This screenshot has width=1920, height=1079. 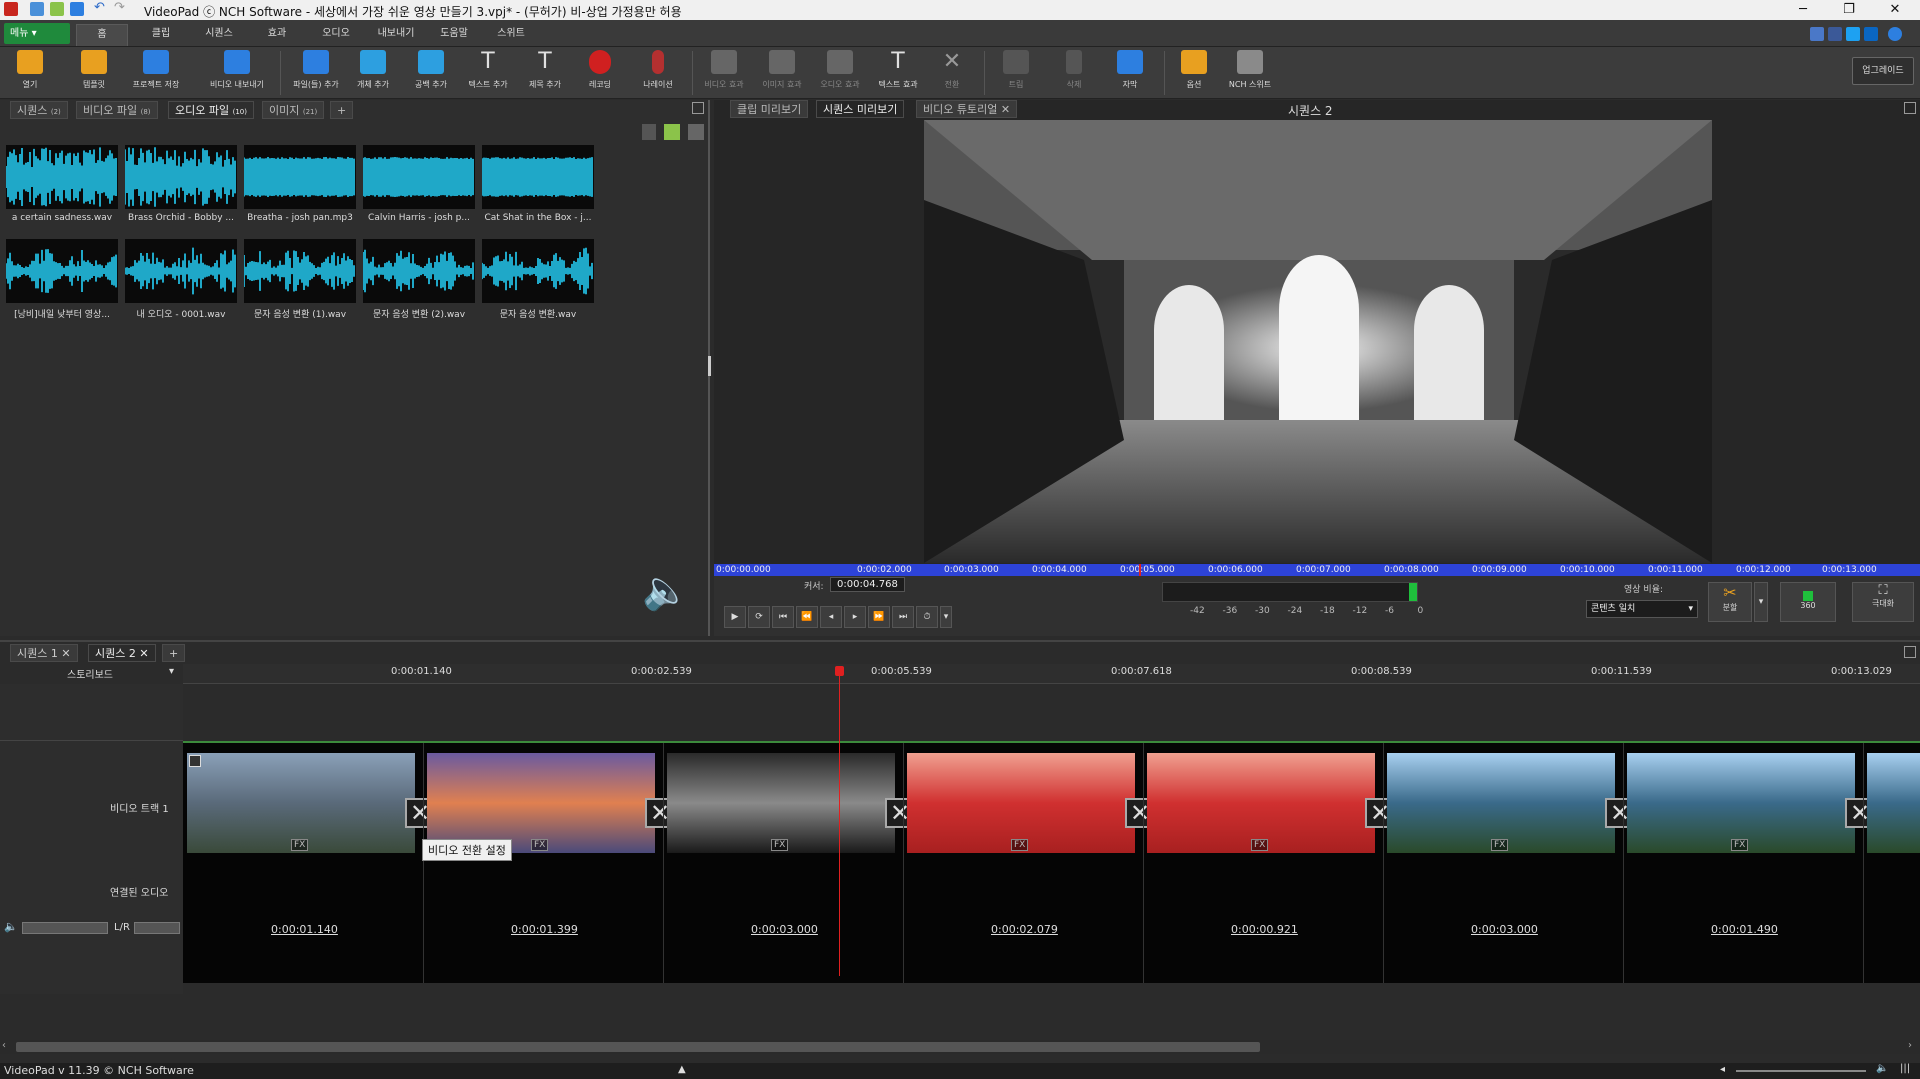 What do you see at coordinates (927, 617) in the screenshot?
I see `speed-button: ⏱` at bounding box center [927, 617].